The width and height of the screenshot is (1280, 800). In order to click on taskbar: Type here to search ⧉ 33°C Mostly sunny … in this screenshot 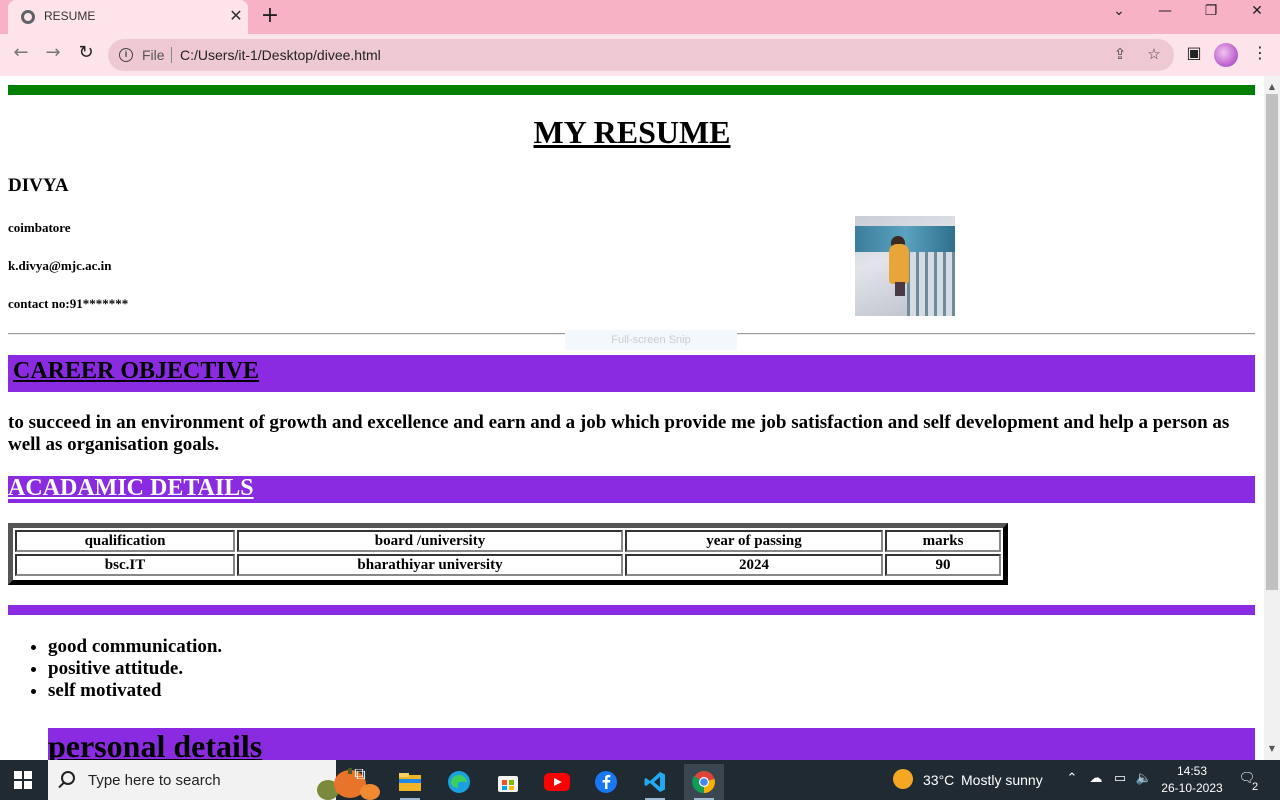, I will do `click(640, 780)`.